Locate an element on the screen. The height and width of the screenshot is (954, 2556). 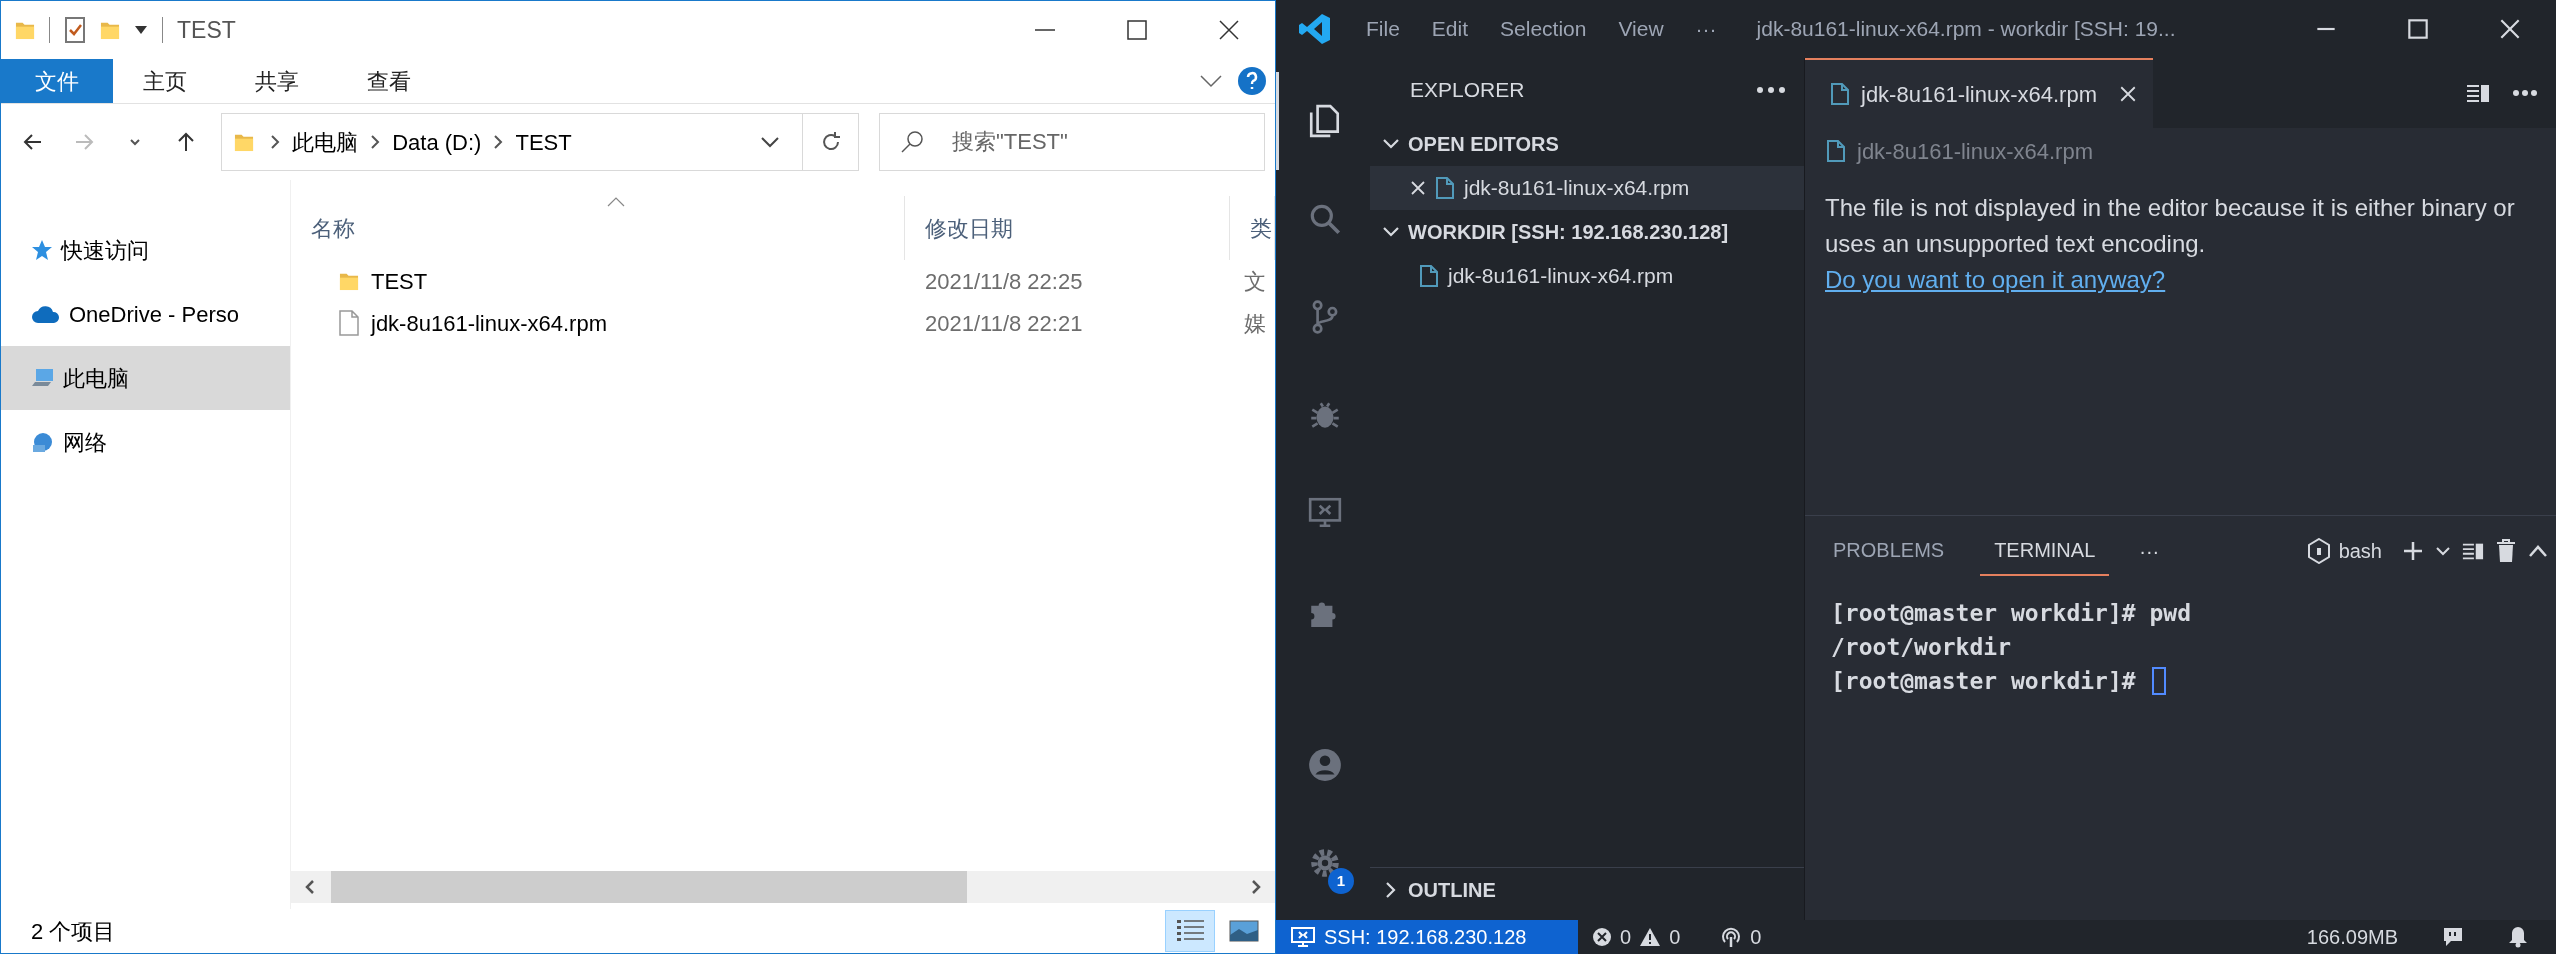
image-icon is located at coordinates (1244, 931).